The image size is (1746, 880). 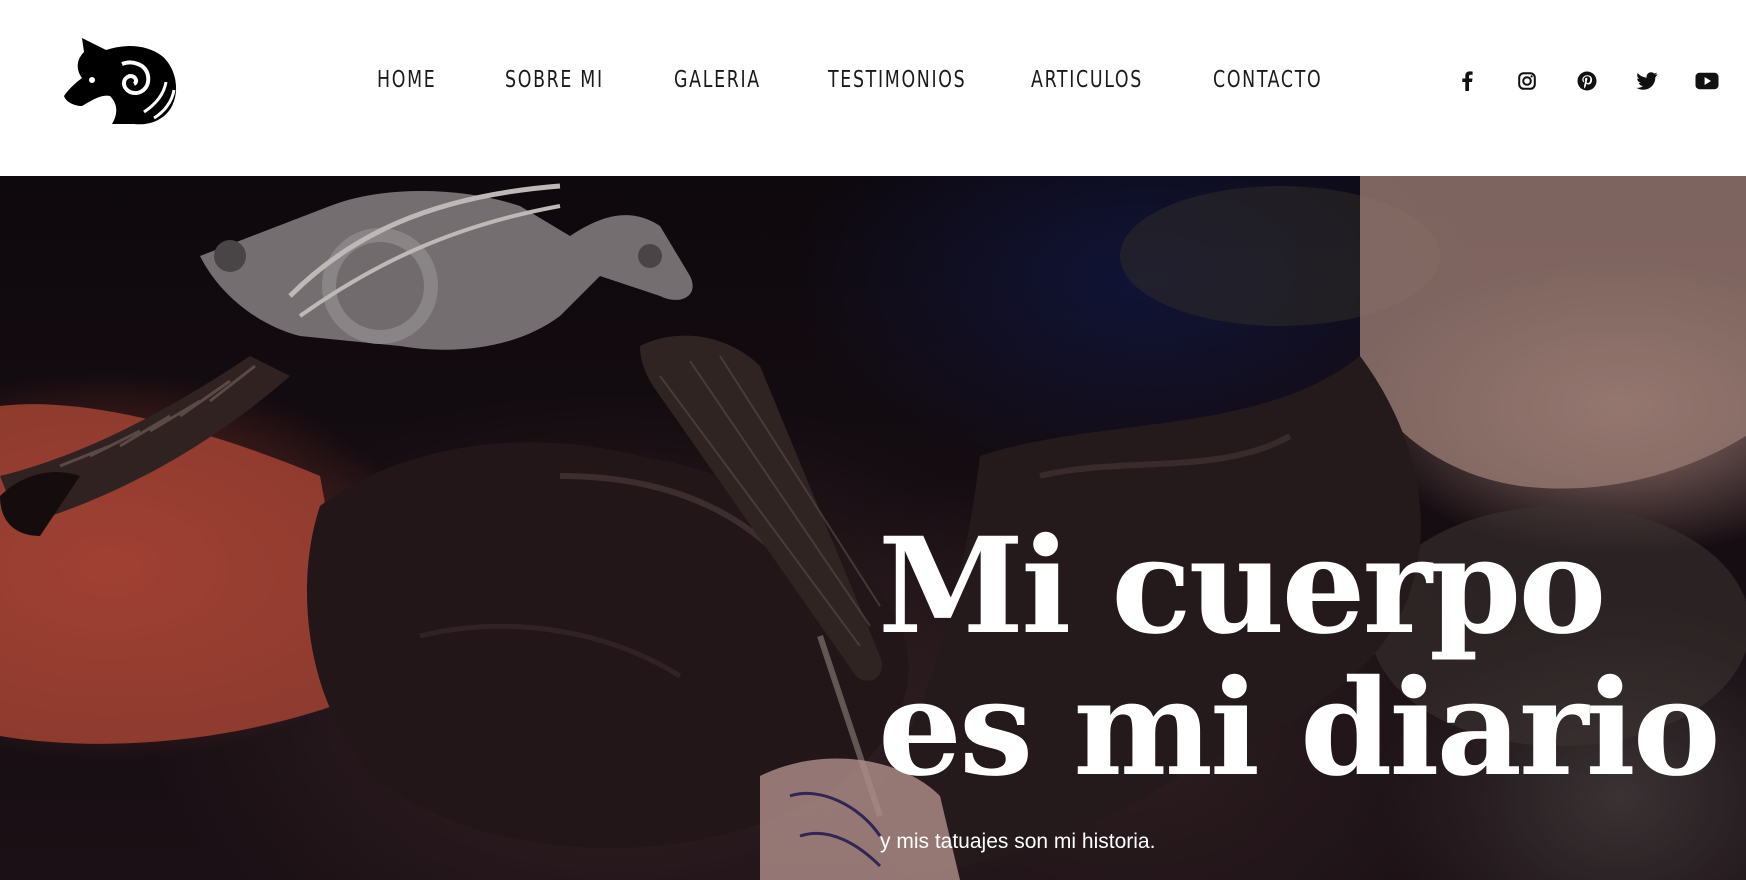 What do you see at coordinates (406, 80) in the screenshot?
I see `nav-item-home: HOME` at bounding box center [406, 80].